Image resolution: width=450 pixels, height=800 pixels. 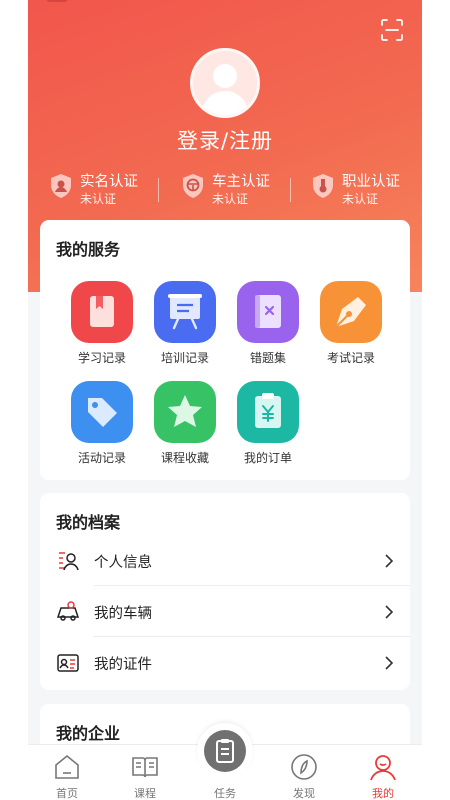 I want to click on status-indicator, so click(x=57, y=1).